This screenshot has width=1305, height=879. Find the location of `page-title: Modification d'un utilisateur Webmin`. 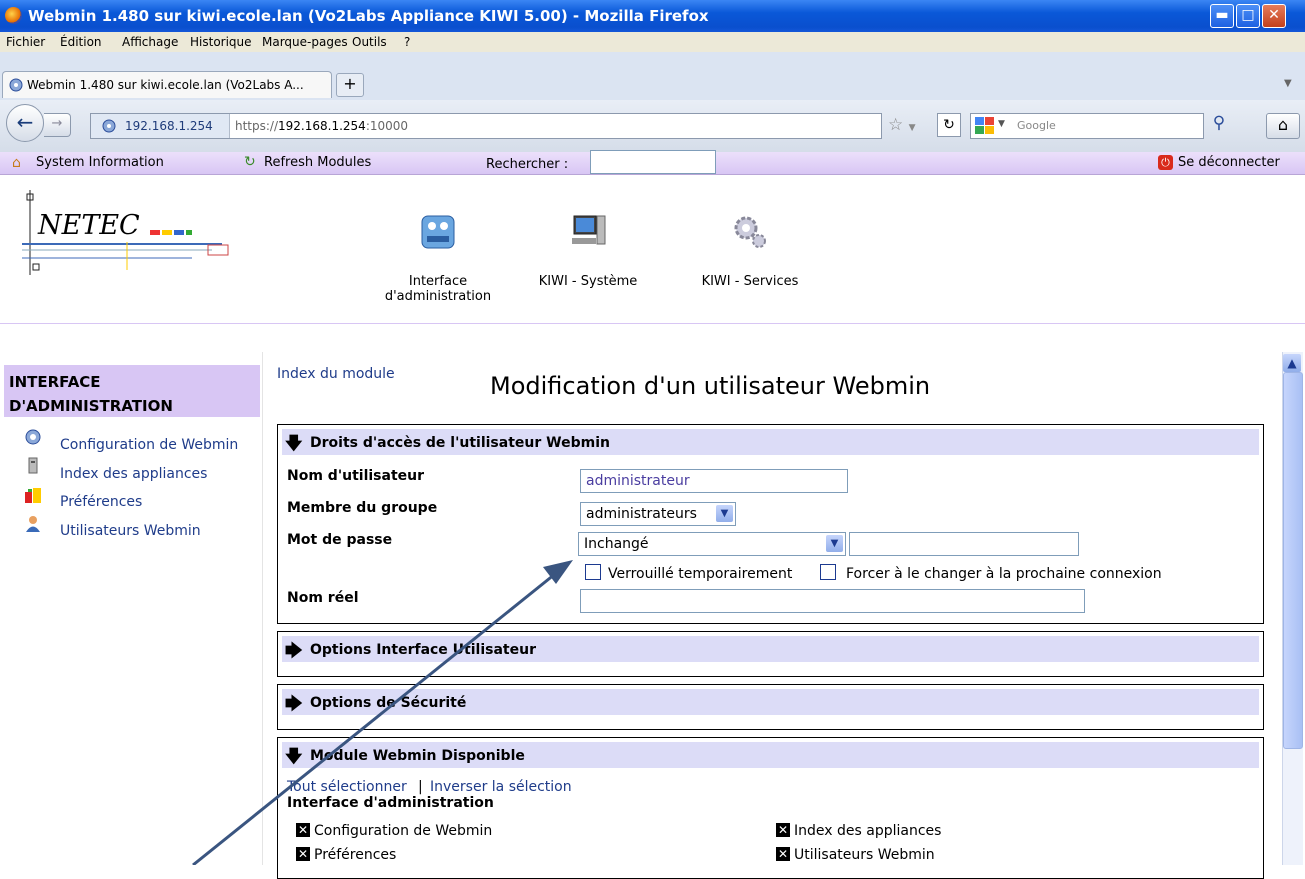

page-title: Modification d'un utilisateur Webmin is located at coordinates (710, 386).